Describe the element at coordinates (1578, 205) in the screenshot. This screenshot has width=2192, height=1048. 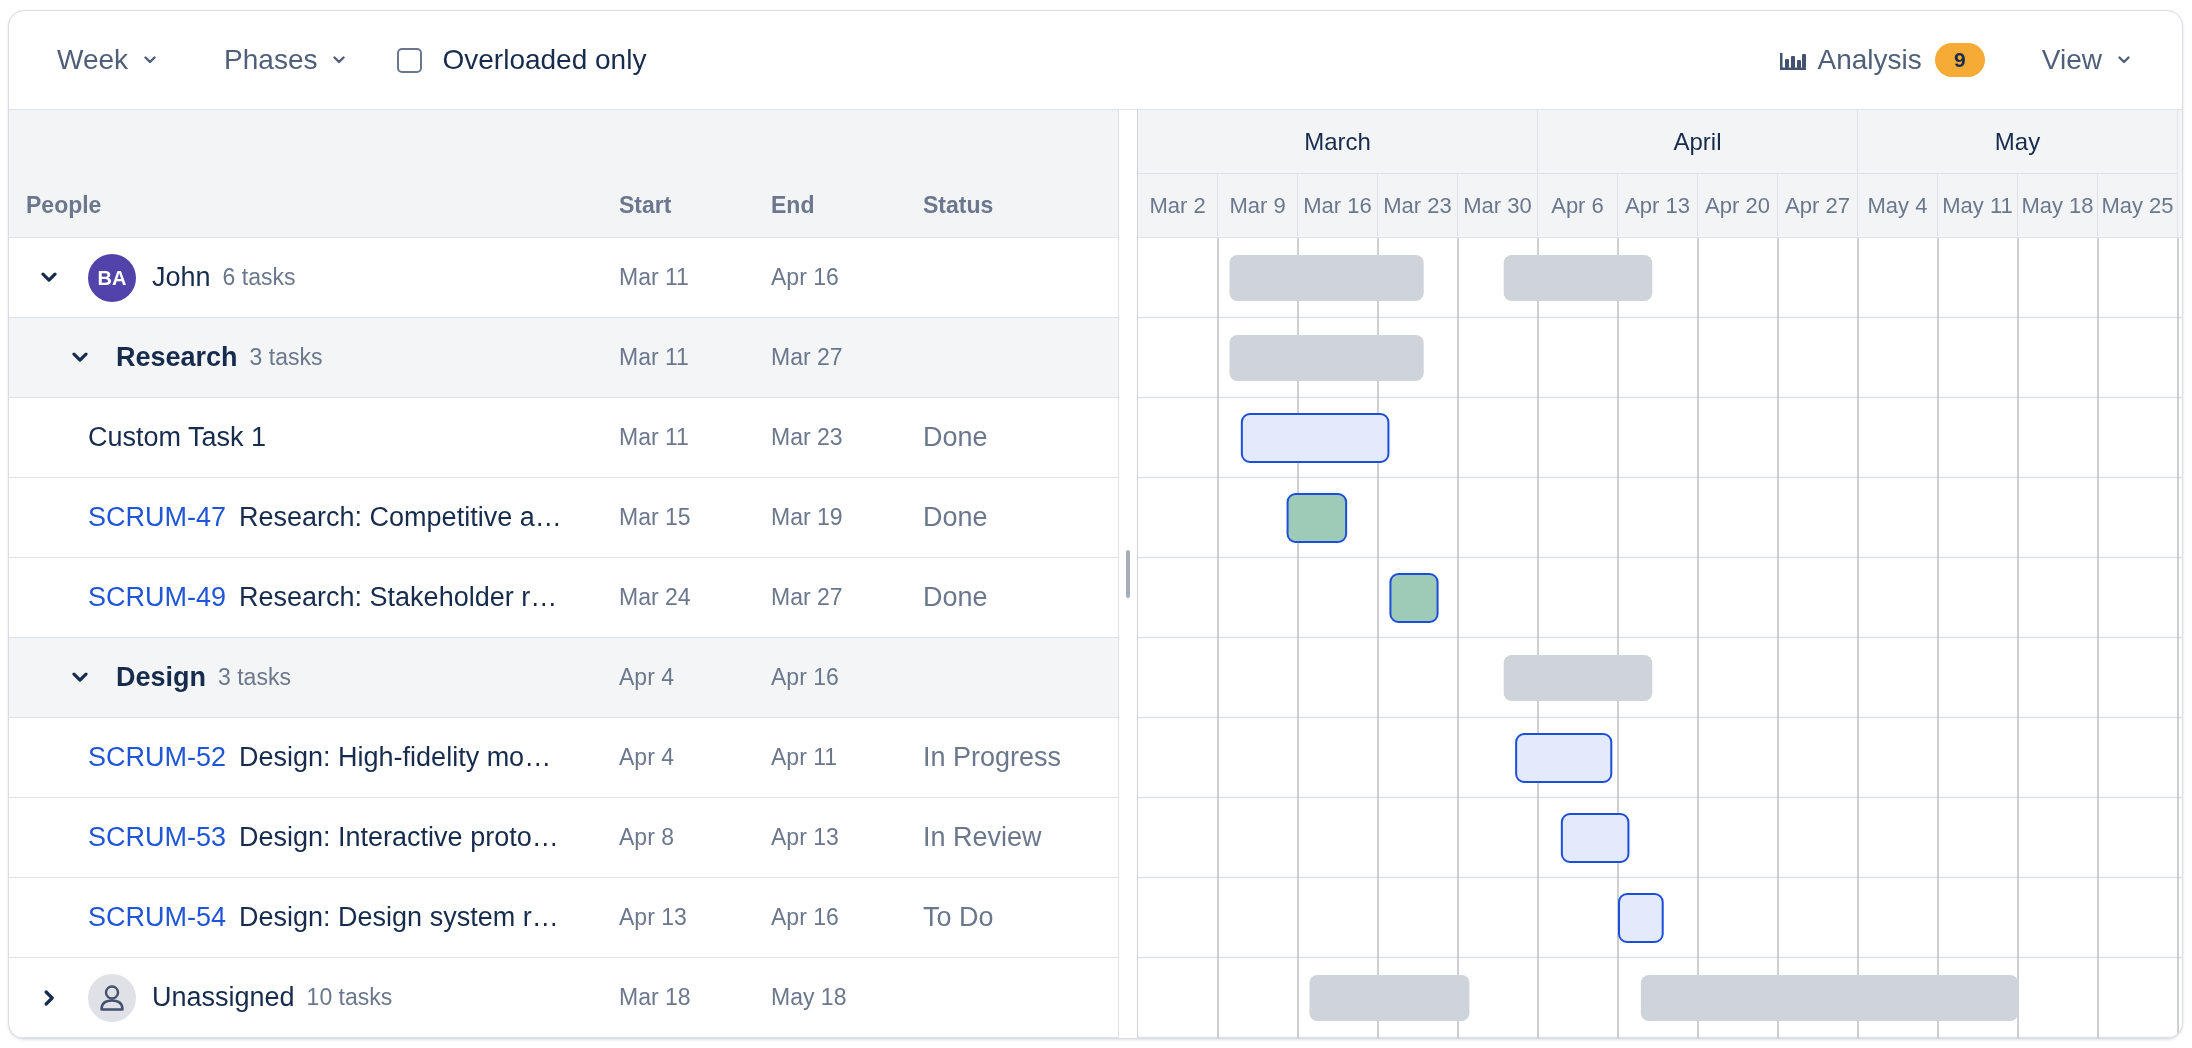
I see `week-header: Apr 6` at that location.